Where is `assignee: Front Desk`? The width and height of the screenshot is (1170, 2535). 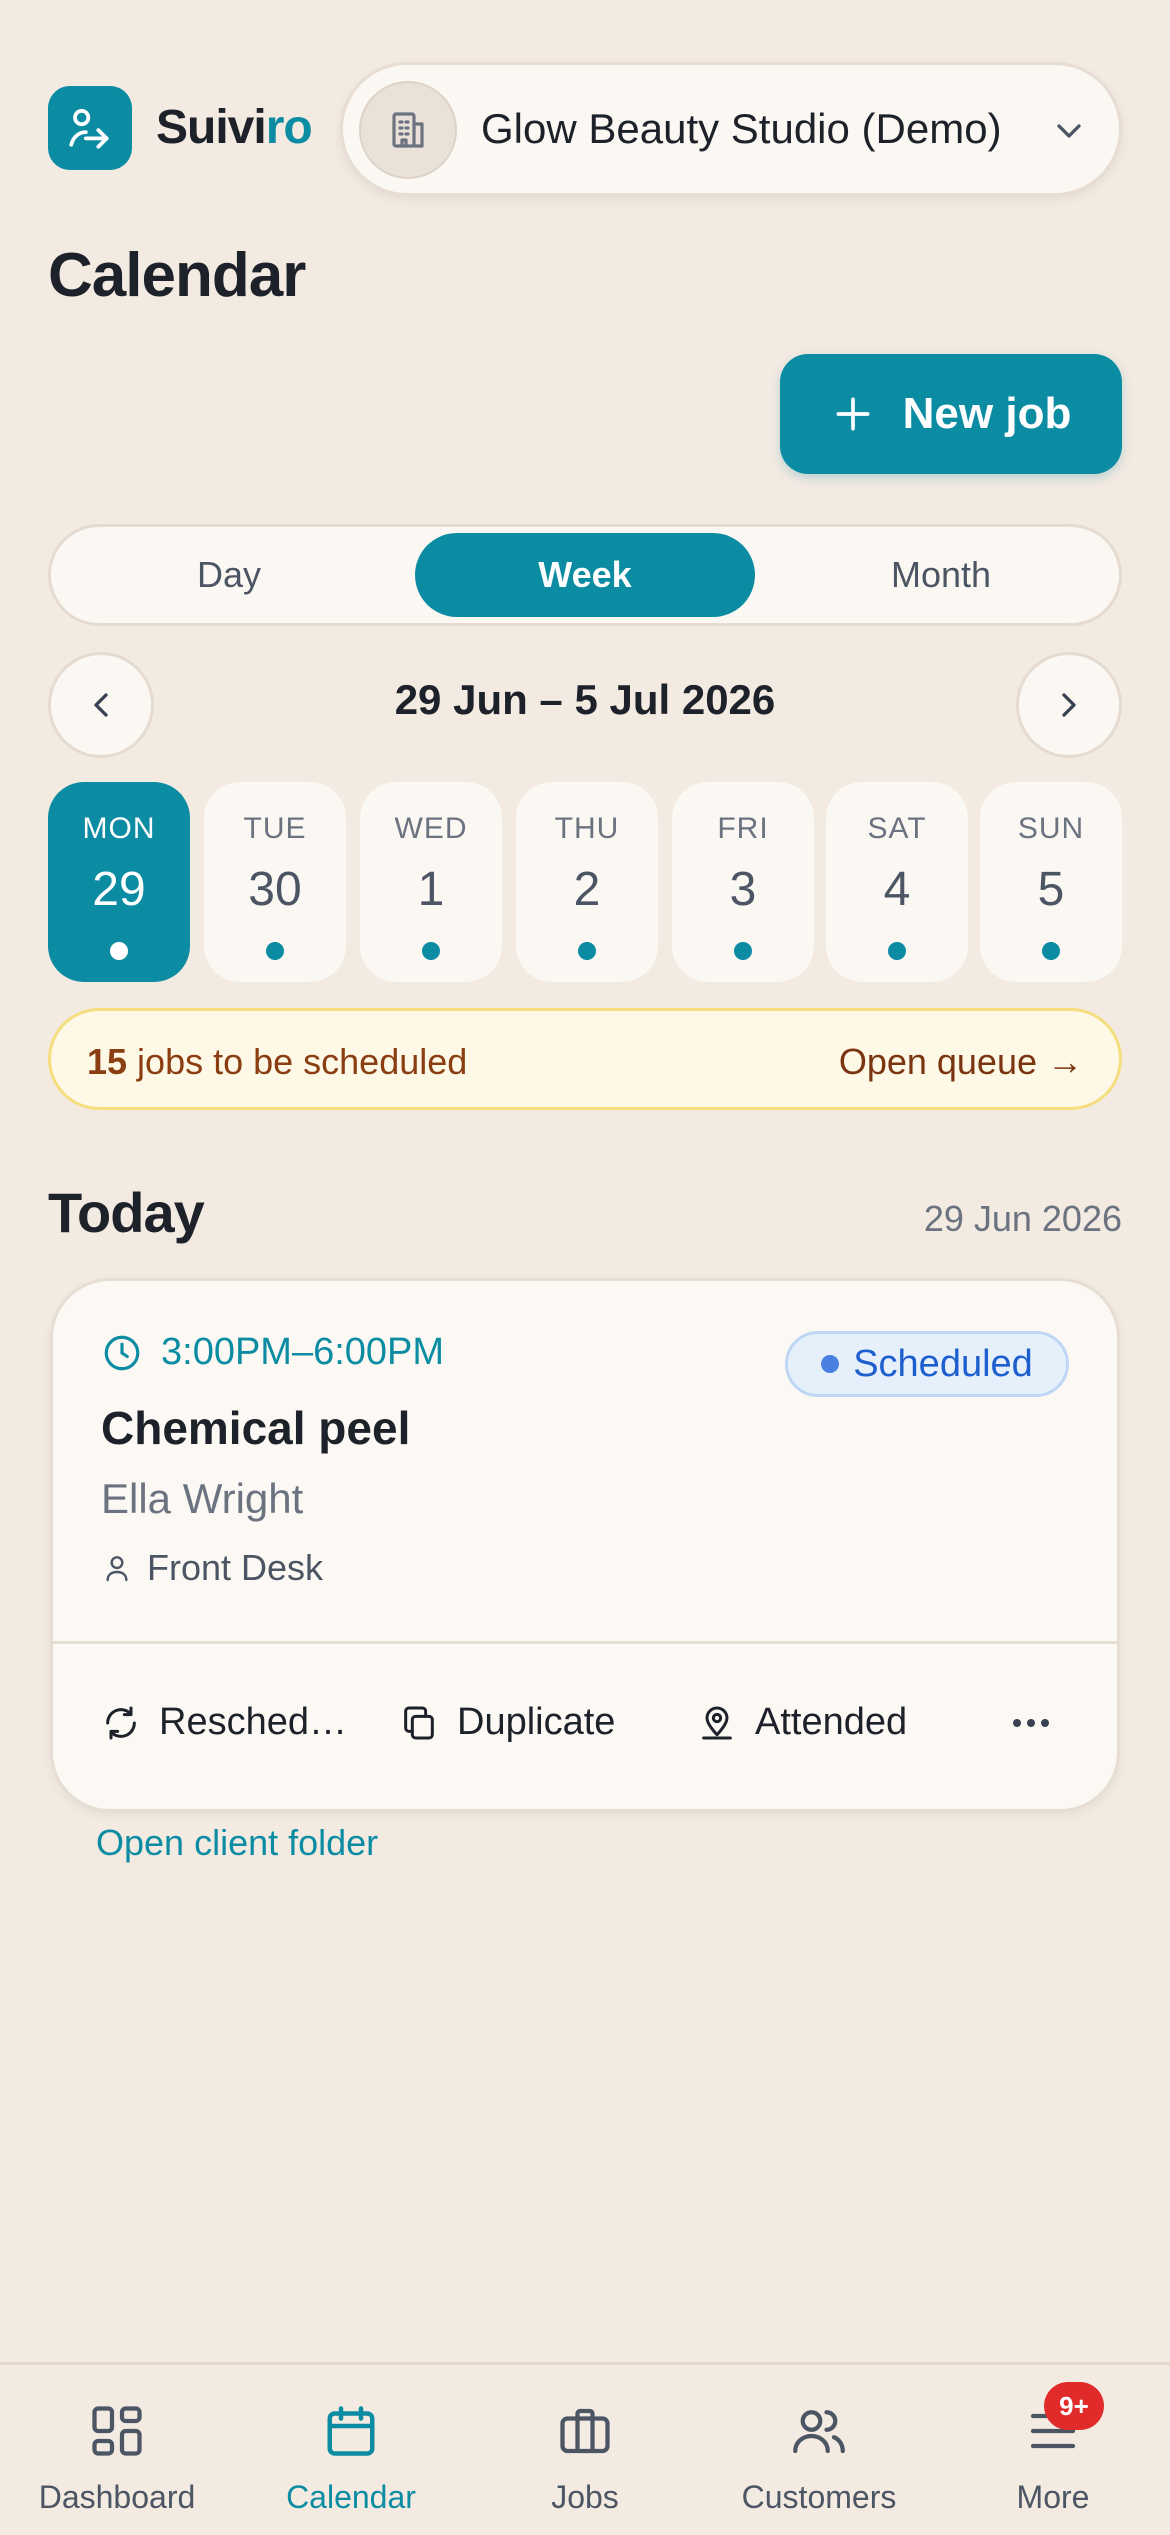
assignee: Front Desk is located at coordinates (212, 1568).